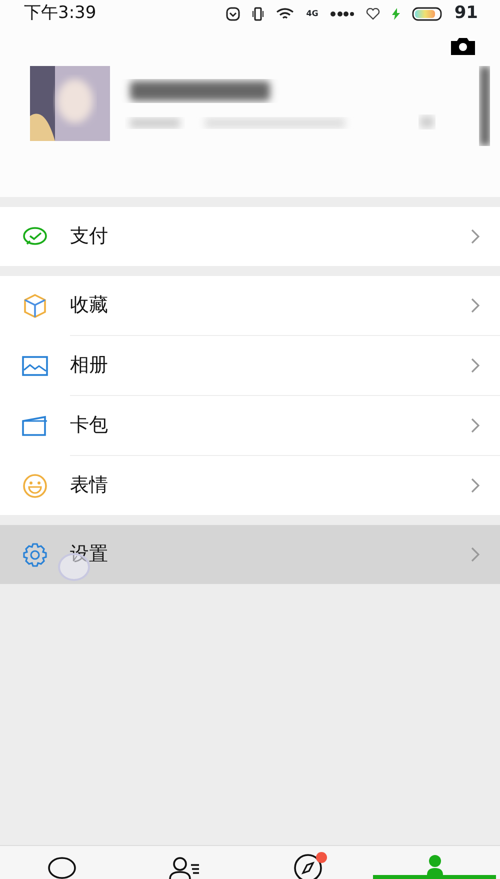 The image size is (500, 879). I want to click on card-icon, so click(35, 425).